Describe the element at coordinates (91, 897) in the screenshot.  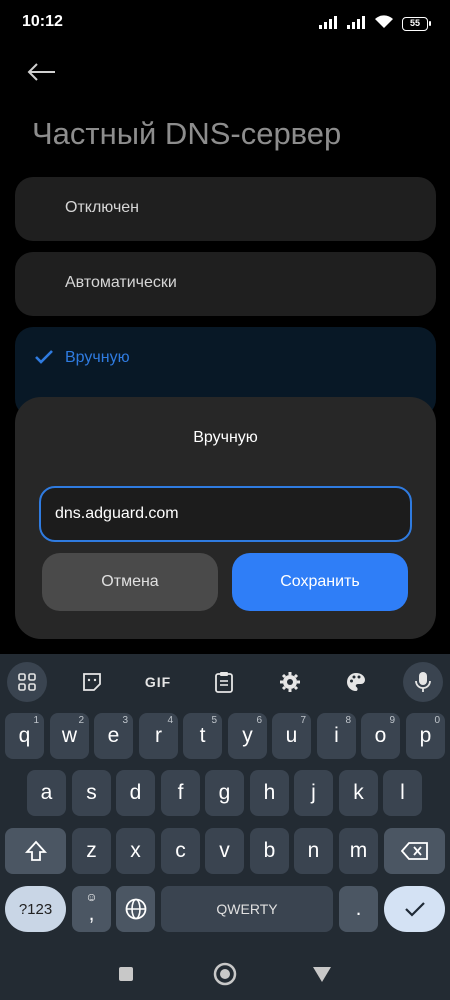
I see `emoji-icon: ☺` at that location.